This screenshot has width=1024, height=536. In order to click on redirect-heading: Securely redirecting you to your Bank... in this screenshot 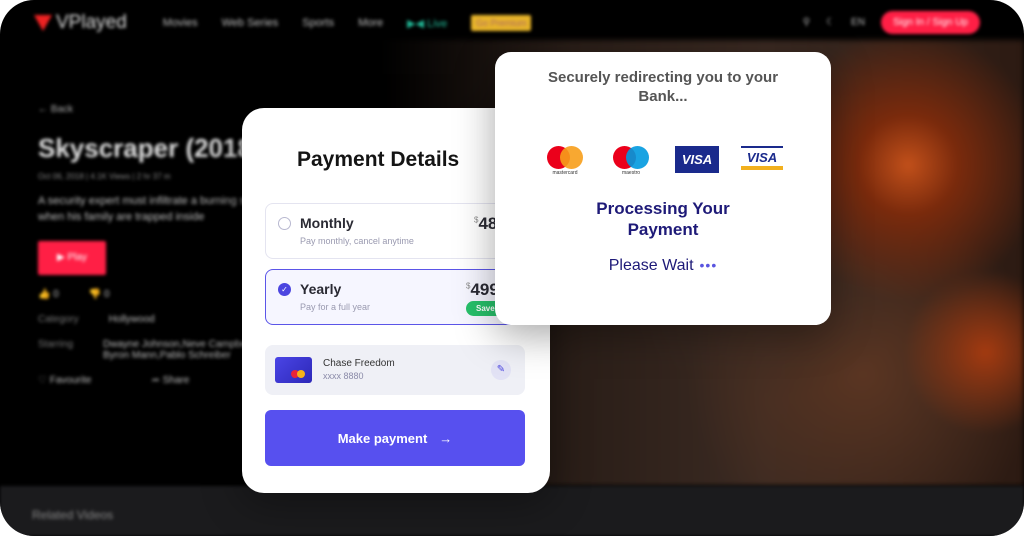, I will do `click(663, 87)`.